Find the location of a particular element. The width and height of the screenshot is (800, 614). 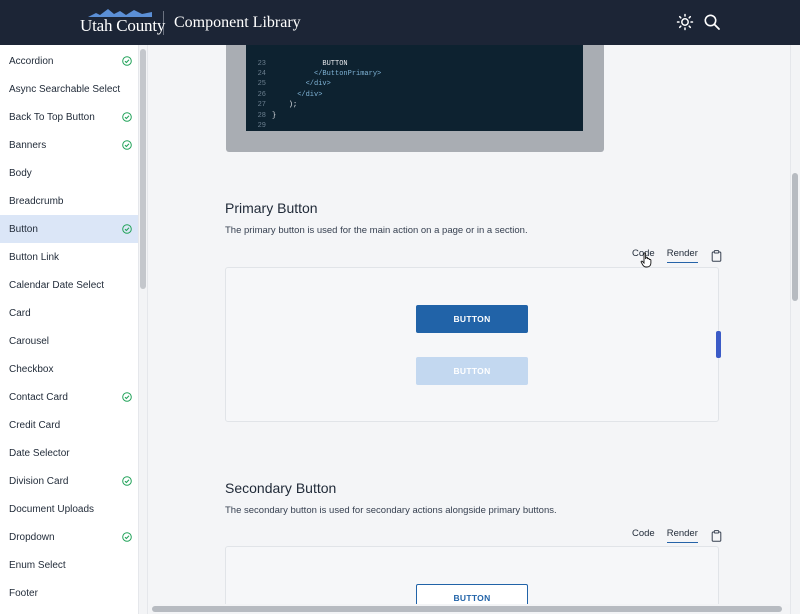

search-icon is located at coordinates (712, 22).